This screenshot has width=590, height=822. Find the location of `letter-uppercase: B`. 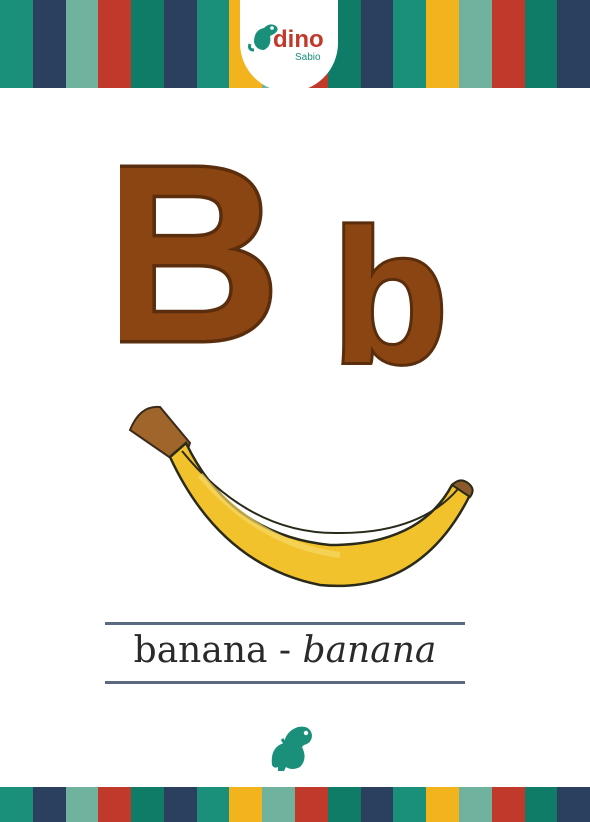

letter-uppercase: B is located at coordinates (200, 255).